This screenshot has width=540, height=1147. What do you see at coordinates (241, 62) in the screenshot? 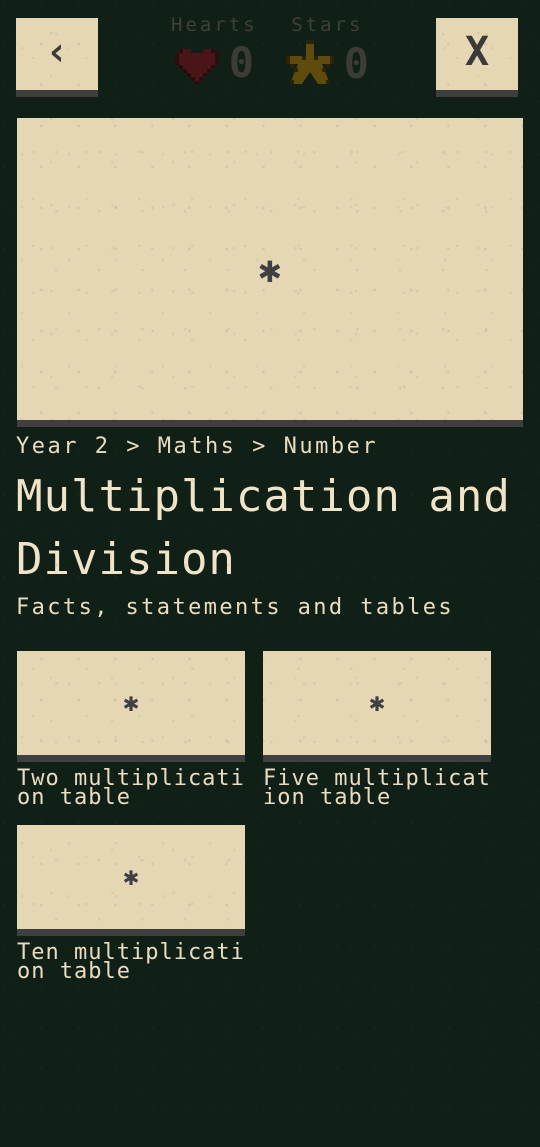
I see `hearts-value: 0` at bounding box center [241, 62].